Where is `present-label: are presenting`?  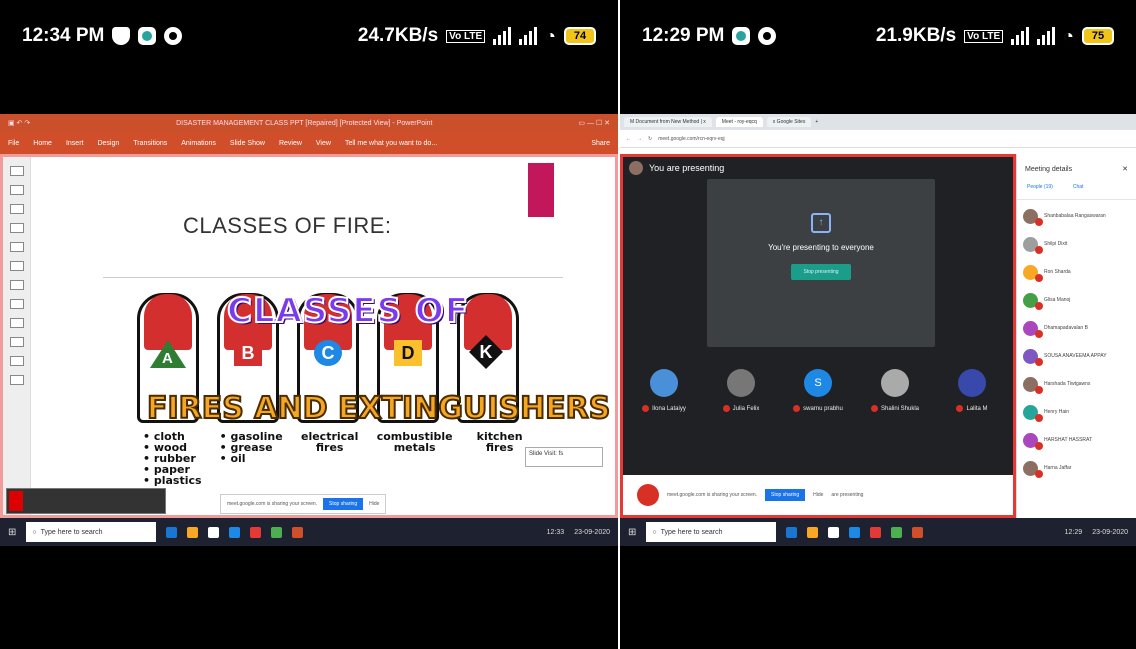 present-label: are presenting is located at coordinates (847, 495).